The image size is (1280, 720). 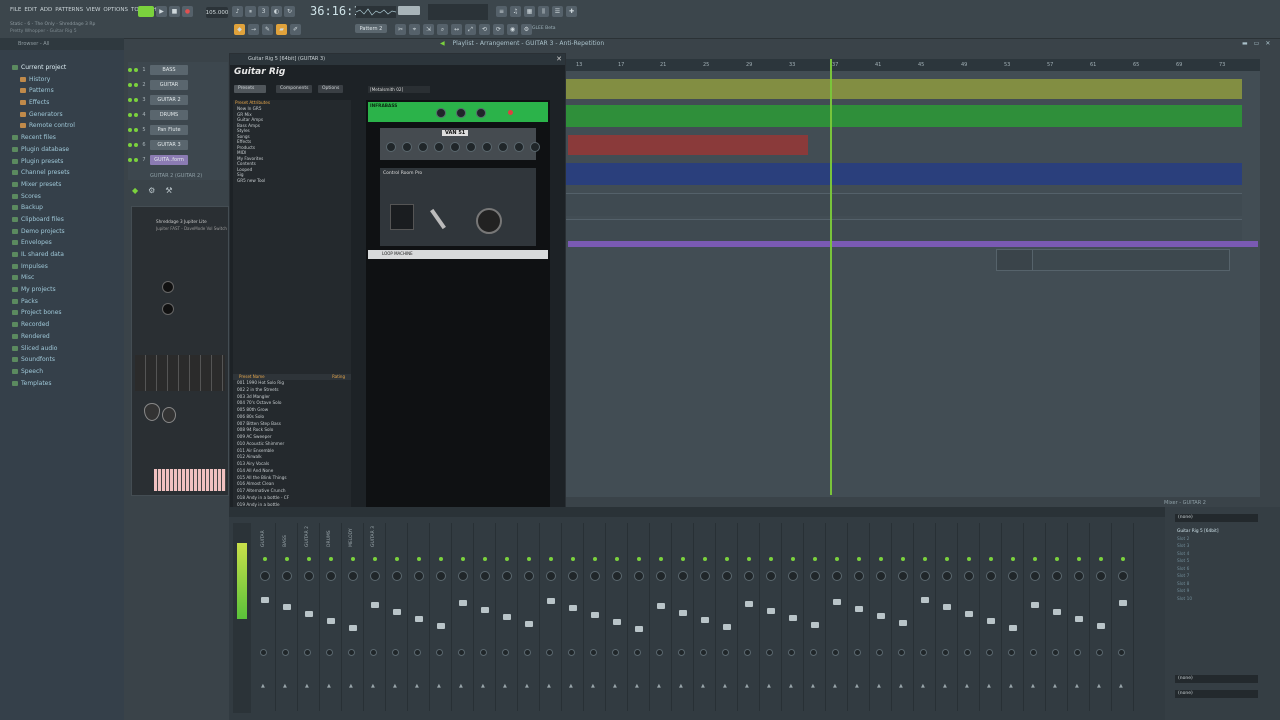 What do you see at coordinates (68, 232) in the screenshot?
I see `browser-item: Demo projects` at bounding box center [68, 232].